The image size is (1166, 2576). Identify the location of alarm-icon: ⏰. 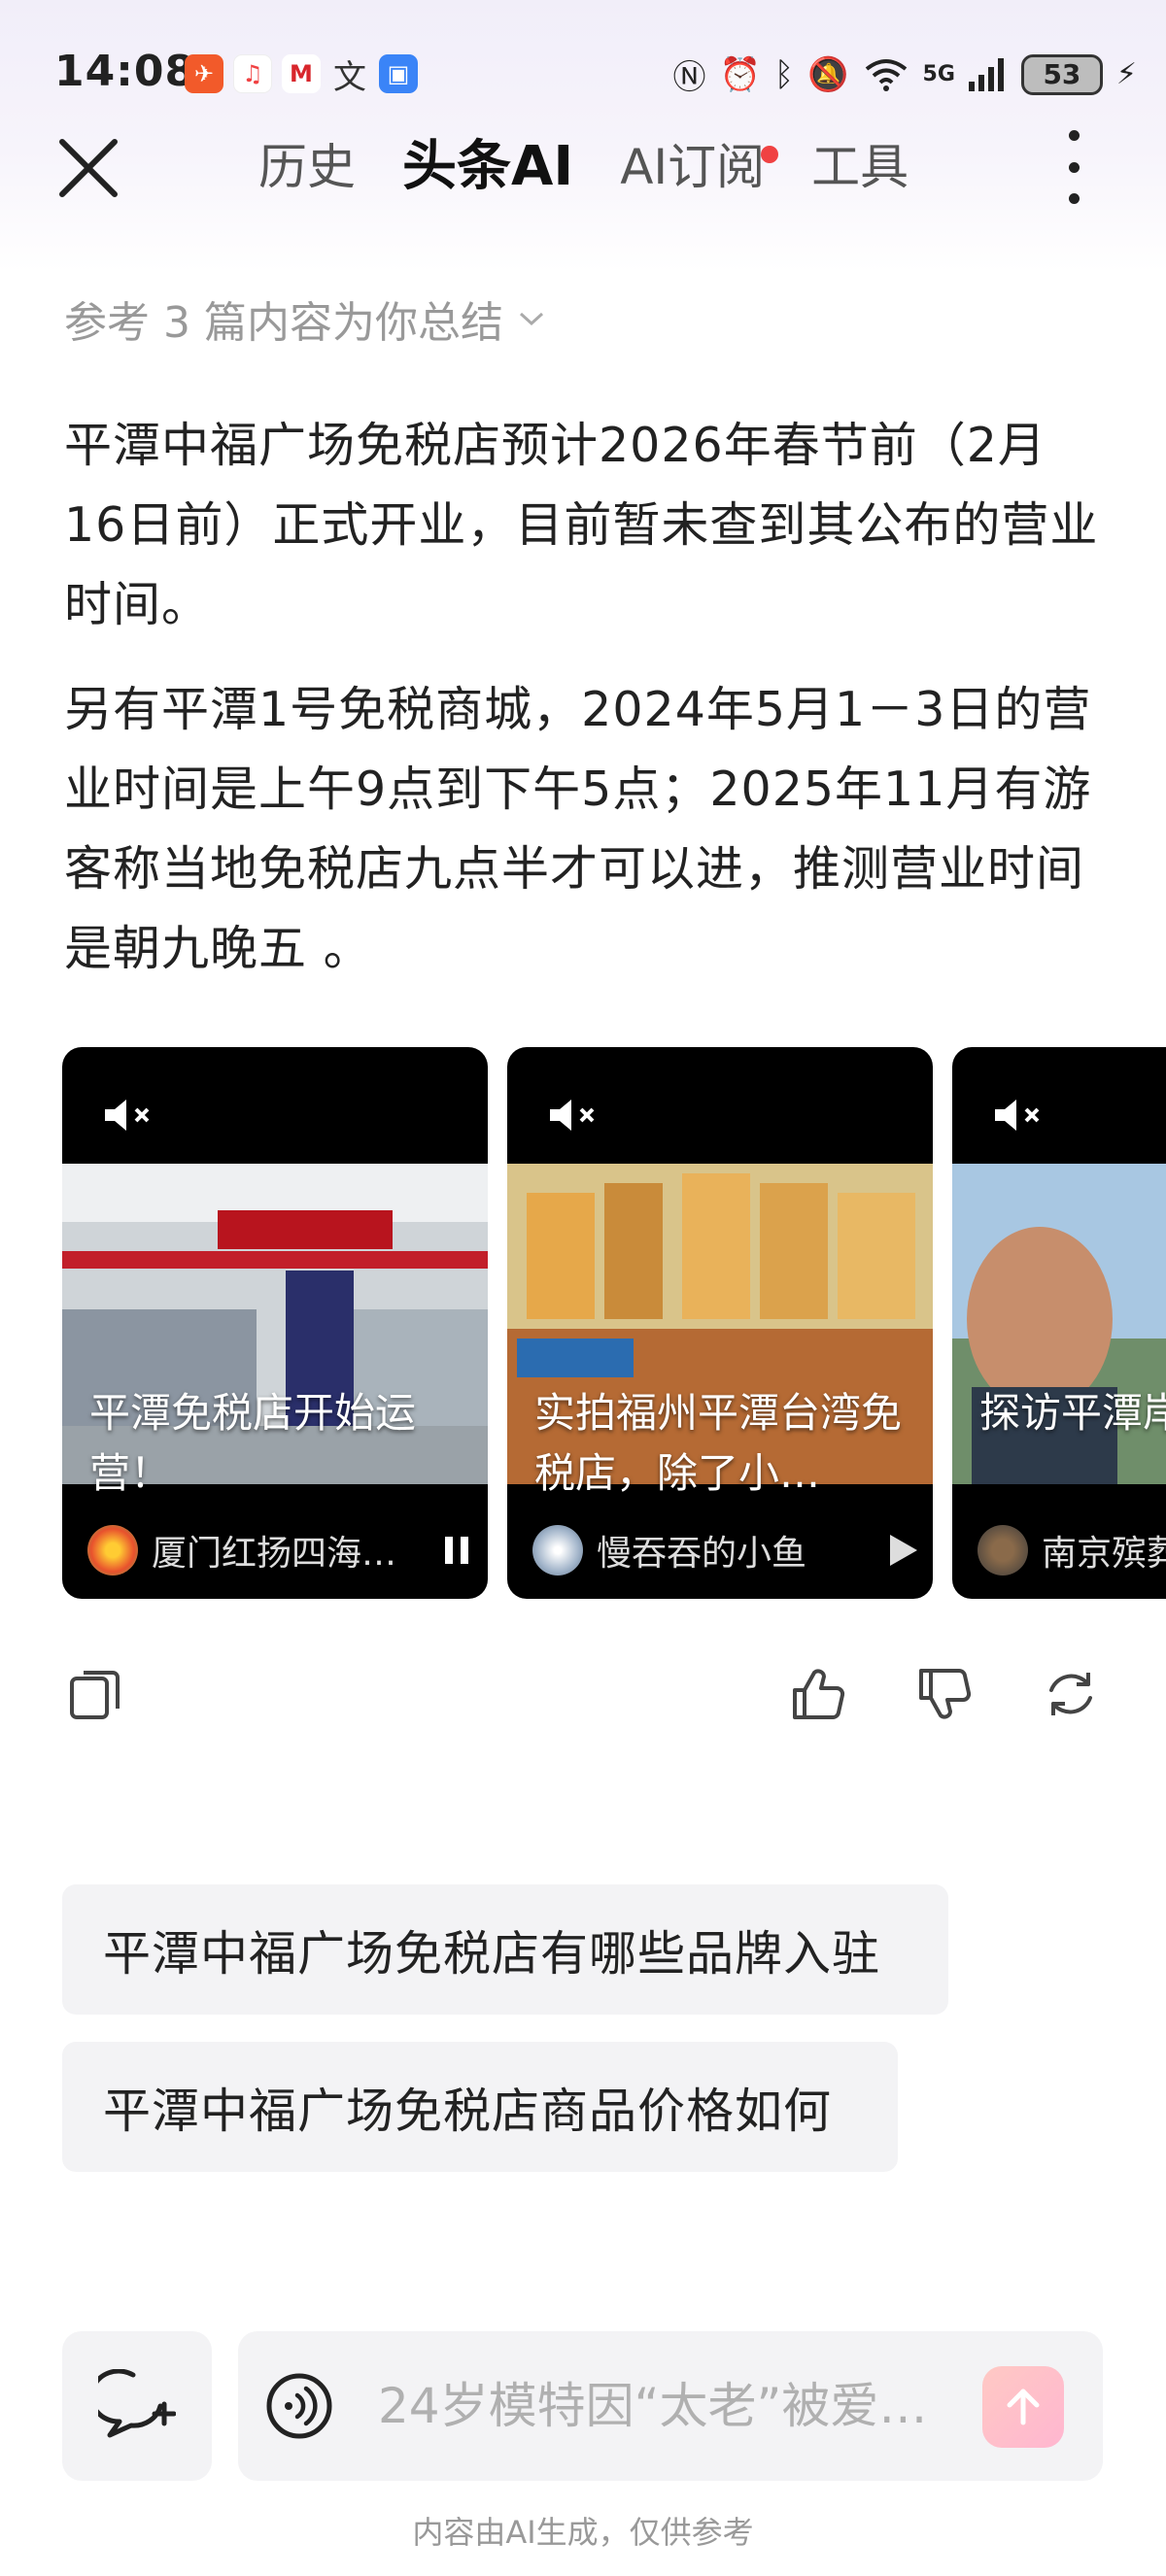
(740, 74).